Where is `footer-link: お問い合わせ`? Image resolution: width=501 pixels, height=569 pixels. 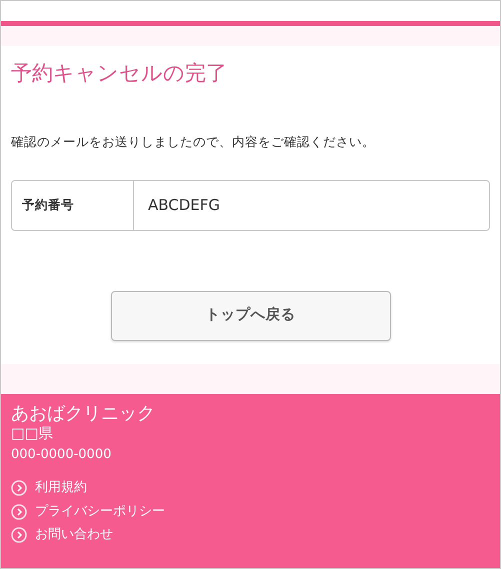 footer-link: お問い合わせ is located at coordinates (62, 535).